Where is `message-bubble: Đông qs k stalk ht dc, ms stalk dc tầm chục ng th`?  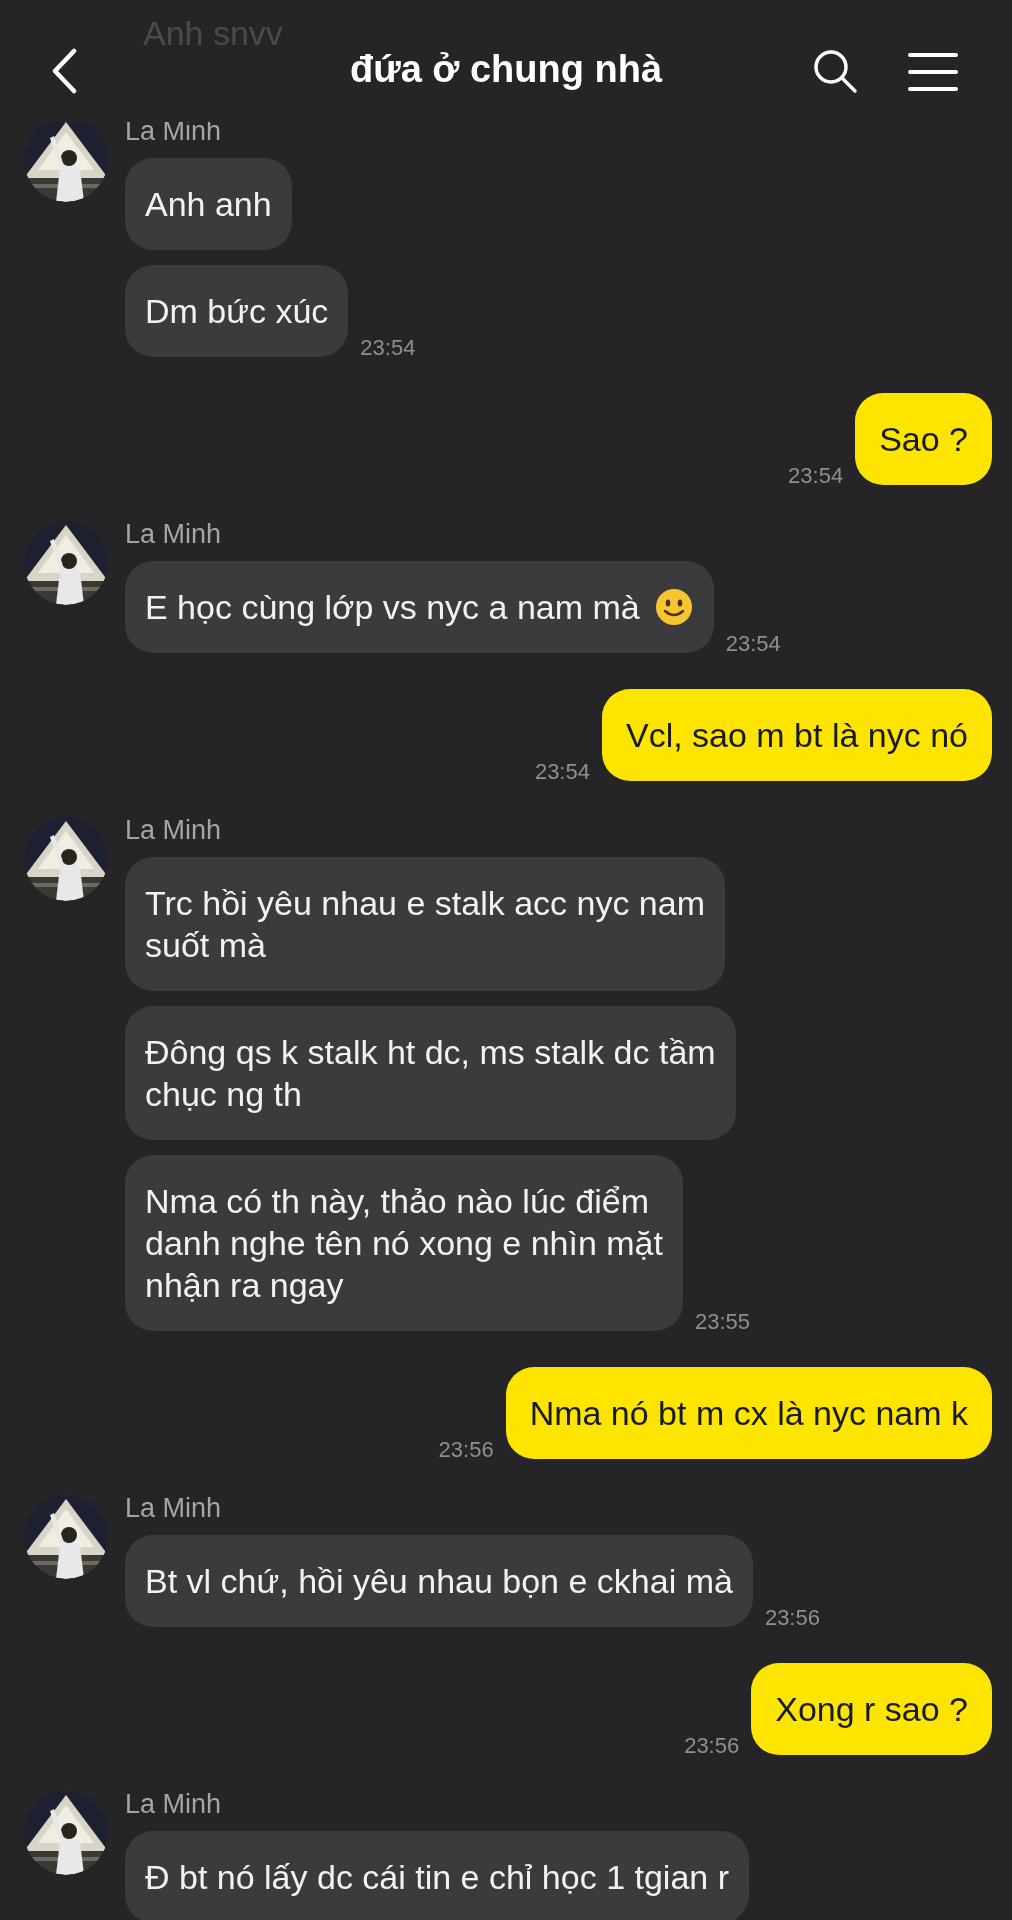 message-bubble: Đông qs k stalk ht dc, ms stalk dc tầm chục ng th is located at coordinates (430, 1073).